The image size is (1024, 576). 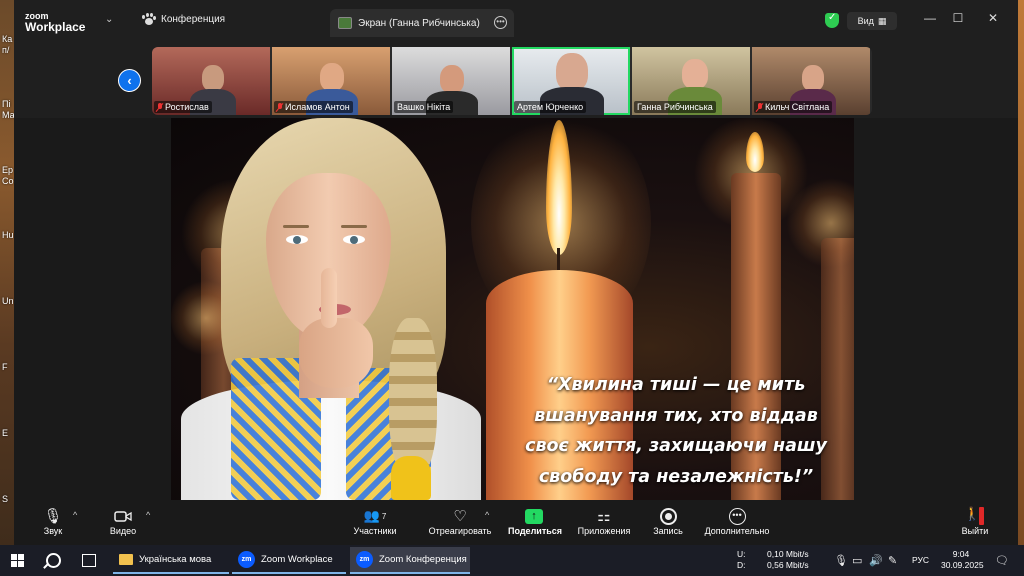 What do you see at coordinates (246, 559) in the screenshot?
I see `zoom-icon: zm` at bounding box center [246, 559].